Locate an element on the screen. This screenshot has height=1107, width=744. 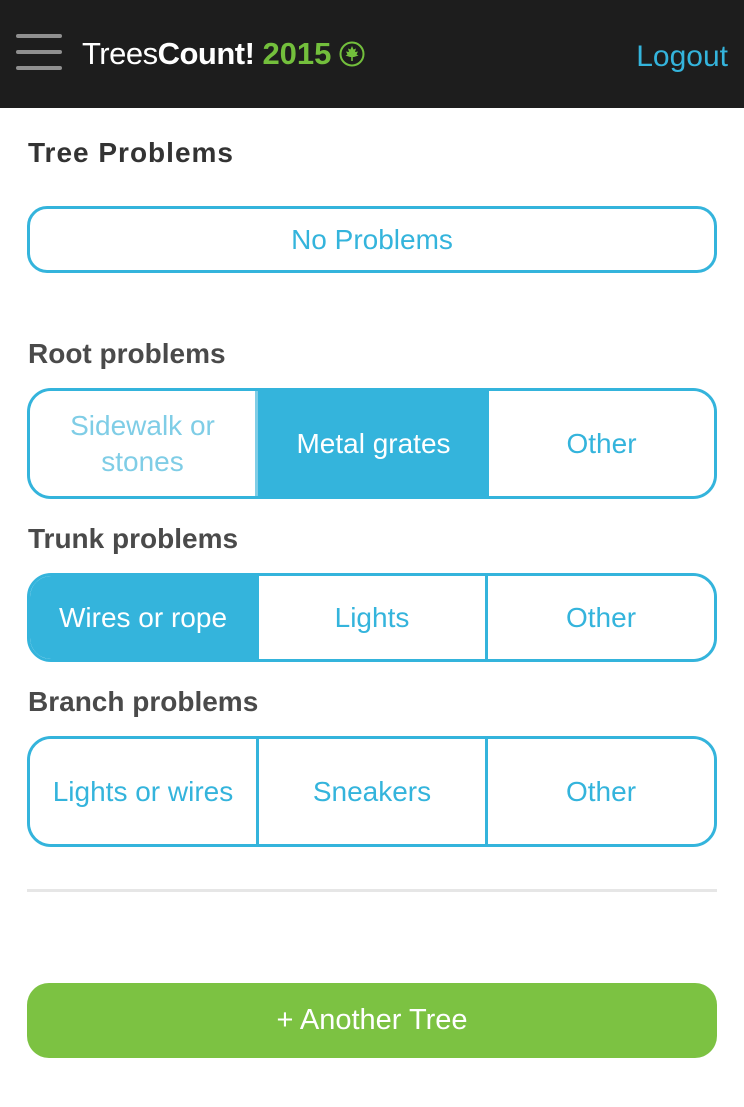
root-problems-selector: Sidewalk or stones Metal grates Other is located at coordinates (372, 443).